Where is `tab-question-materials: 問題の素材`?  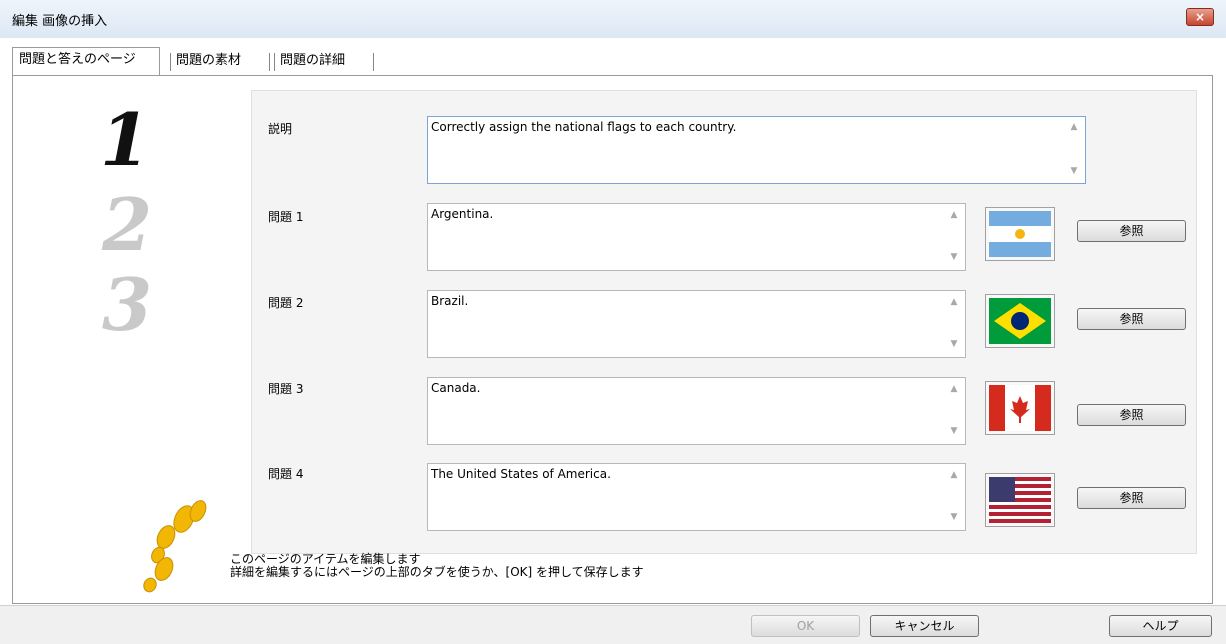 tab-question-materials: 問題の素材 is located at coordinates (220, 62).